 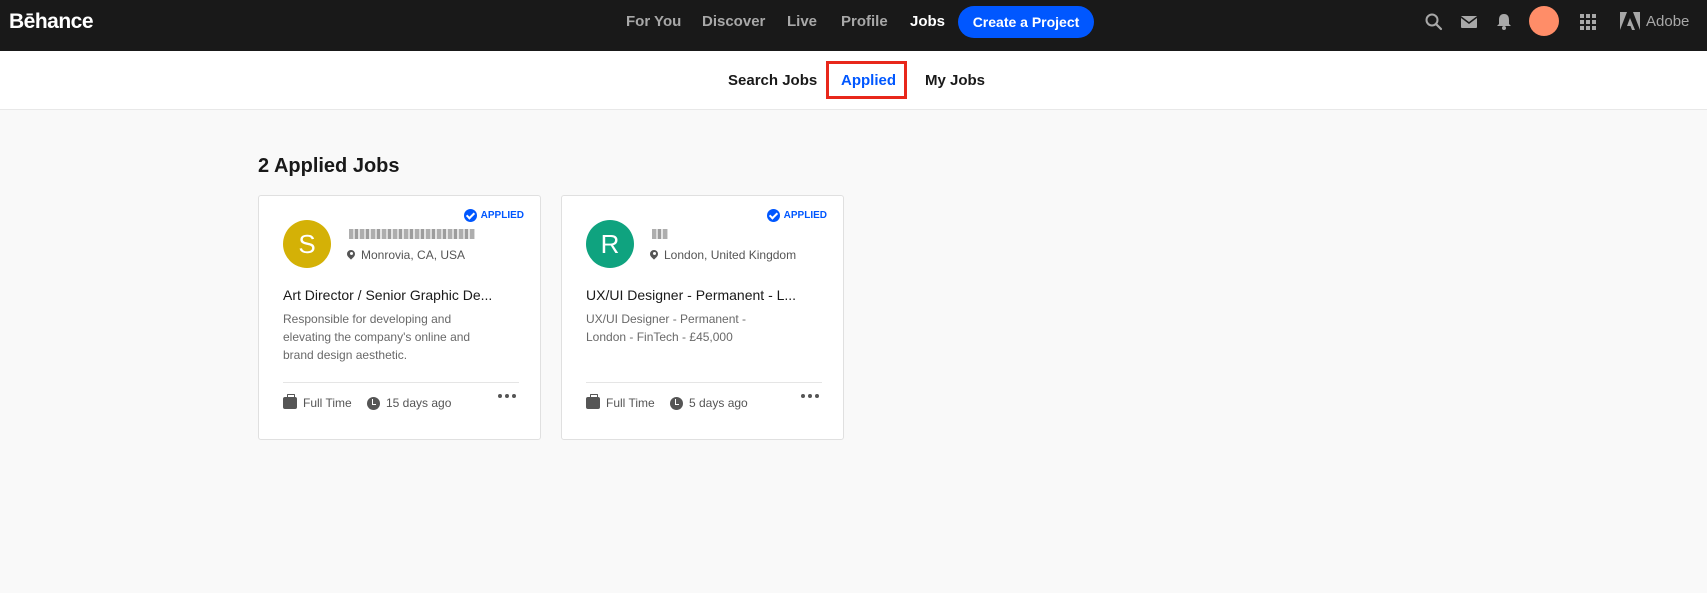 I want to click on company-avatar: S, so click(x=307, y=244).